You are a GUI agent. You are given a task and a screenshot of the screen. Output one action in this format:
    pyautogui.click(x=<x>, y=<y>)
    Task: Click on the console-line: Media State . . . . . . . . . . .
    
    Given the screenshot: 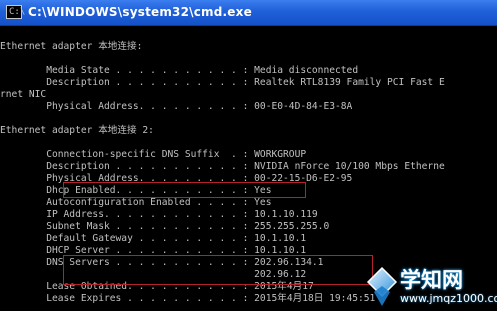 What is the action you would take?
    pyautogui.click(x=179, y=70)
    